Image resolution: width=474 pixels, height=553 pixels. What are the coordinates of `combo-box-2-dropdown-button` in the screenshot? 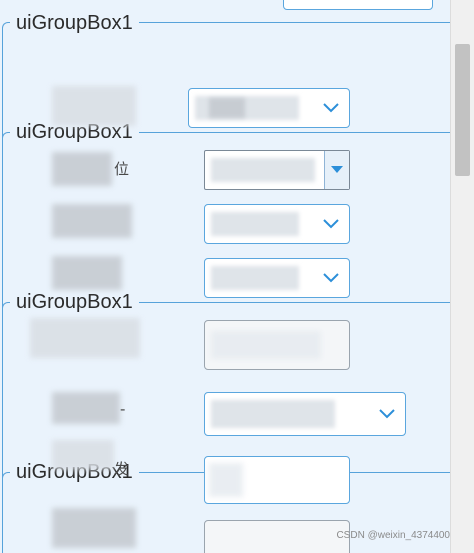 It's located at (336, 170).